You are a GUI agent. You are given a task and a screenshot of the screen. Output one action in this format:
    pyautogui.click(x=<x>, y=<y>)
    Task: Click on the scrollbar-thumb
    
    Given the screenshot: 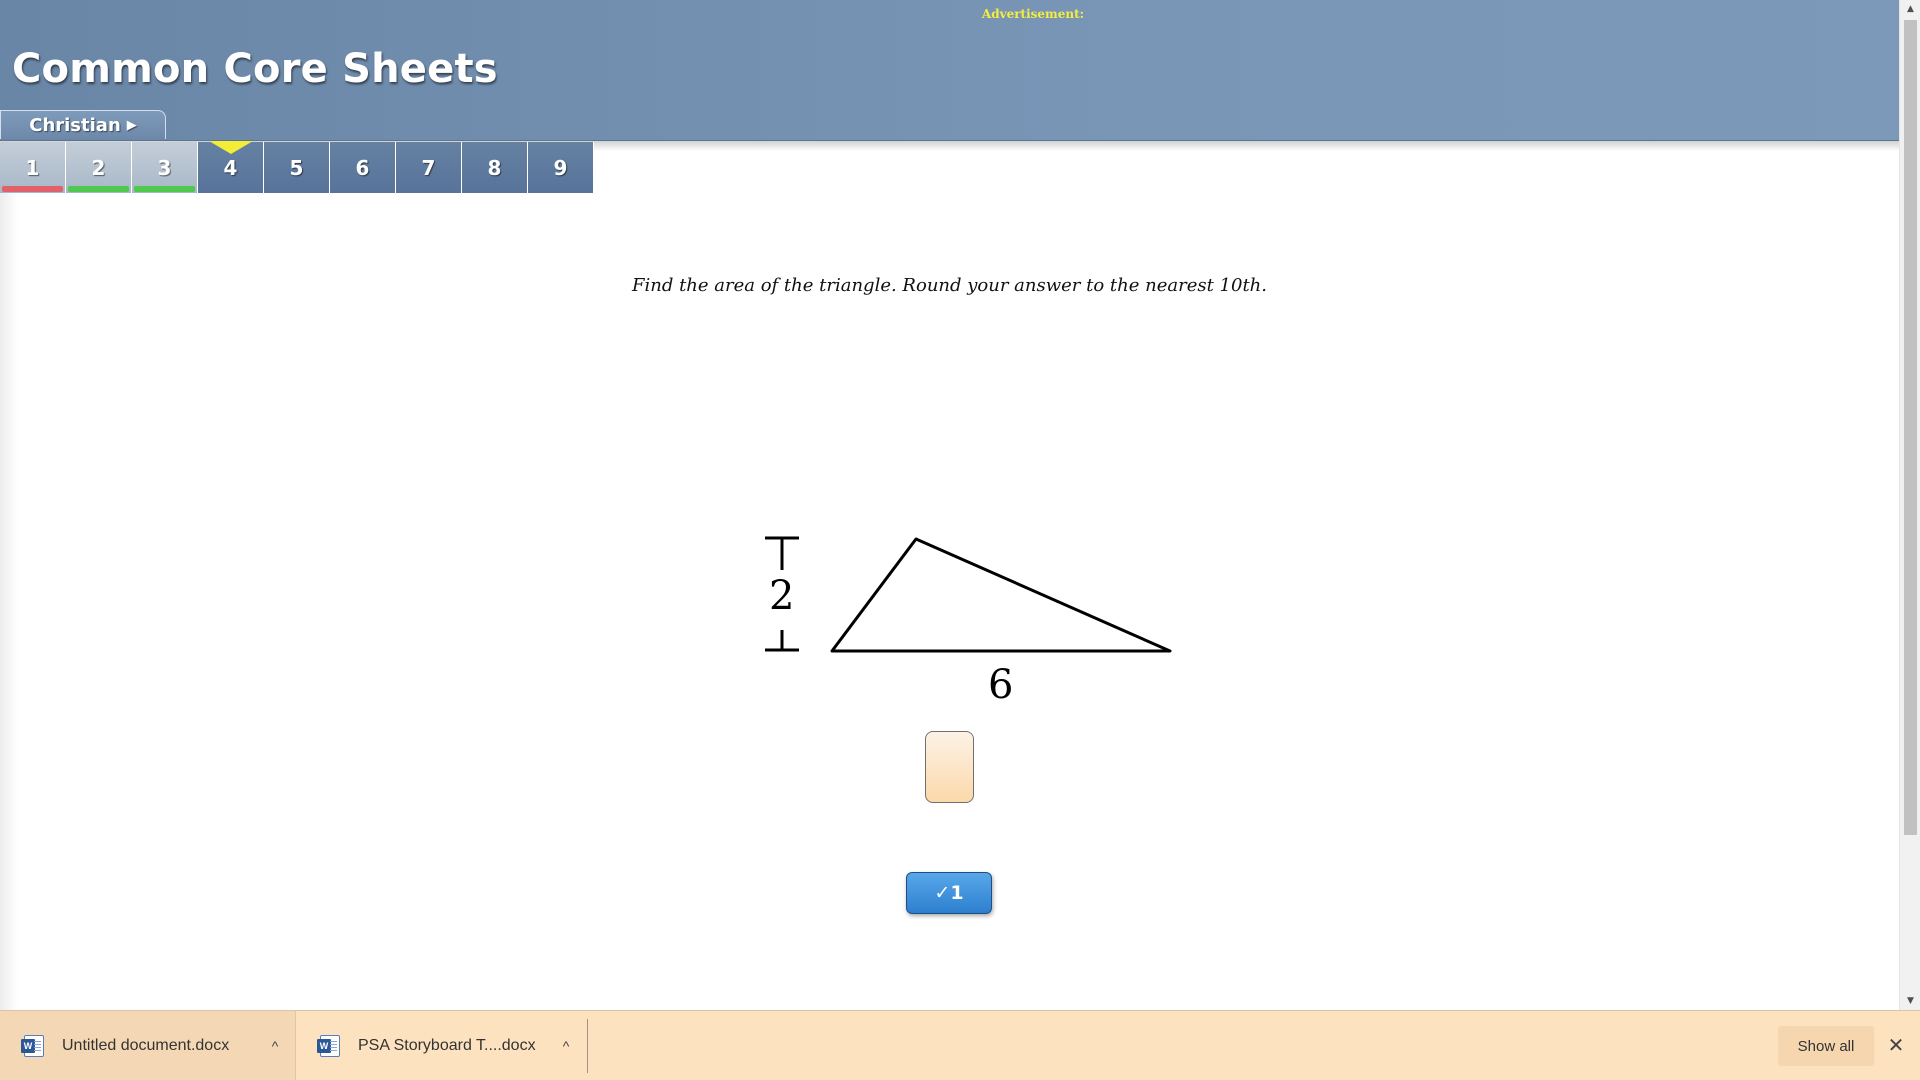 What is the action you would take?
    pyautogui.click(x=1910, y=427)
    